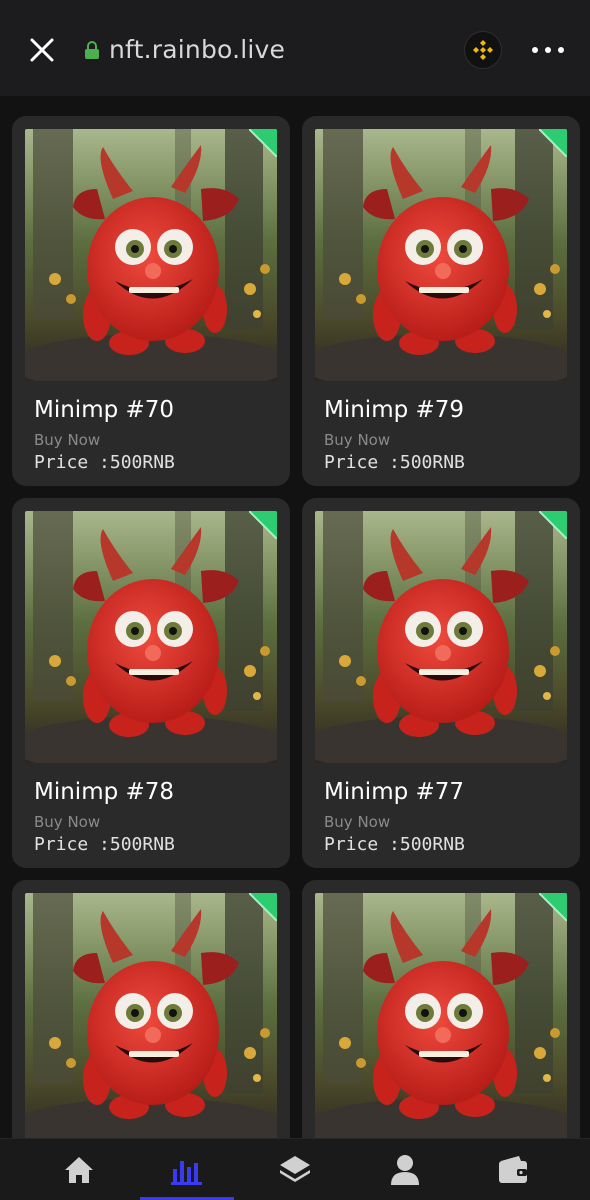 This screenshot has height=1200, width=590. I want to click on wallet-icon, so click(513, 1169).